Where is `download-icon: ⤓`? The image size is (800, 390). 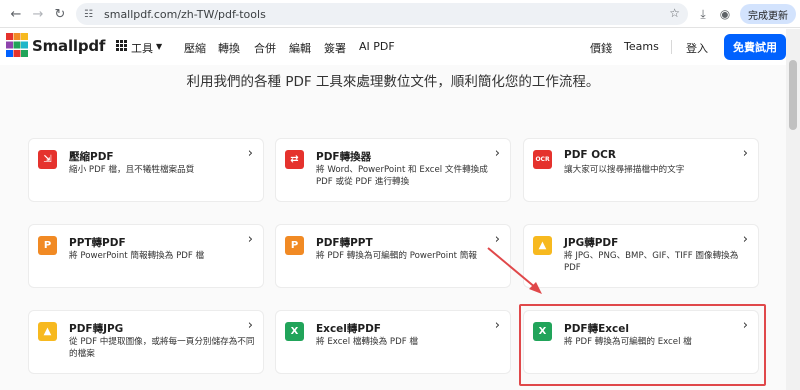 download-icon: ⤓ is located at coordinates (703, 14).